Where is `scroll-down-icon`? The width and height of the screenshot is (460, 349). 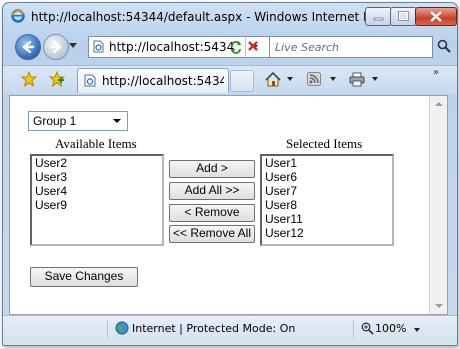
scroll-down-icon is located at coordinates (439, 306).